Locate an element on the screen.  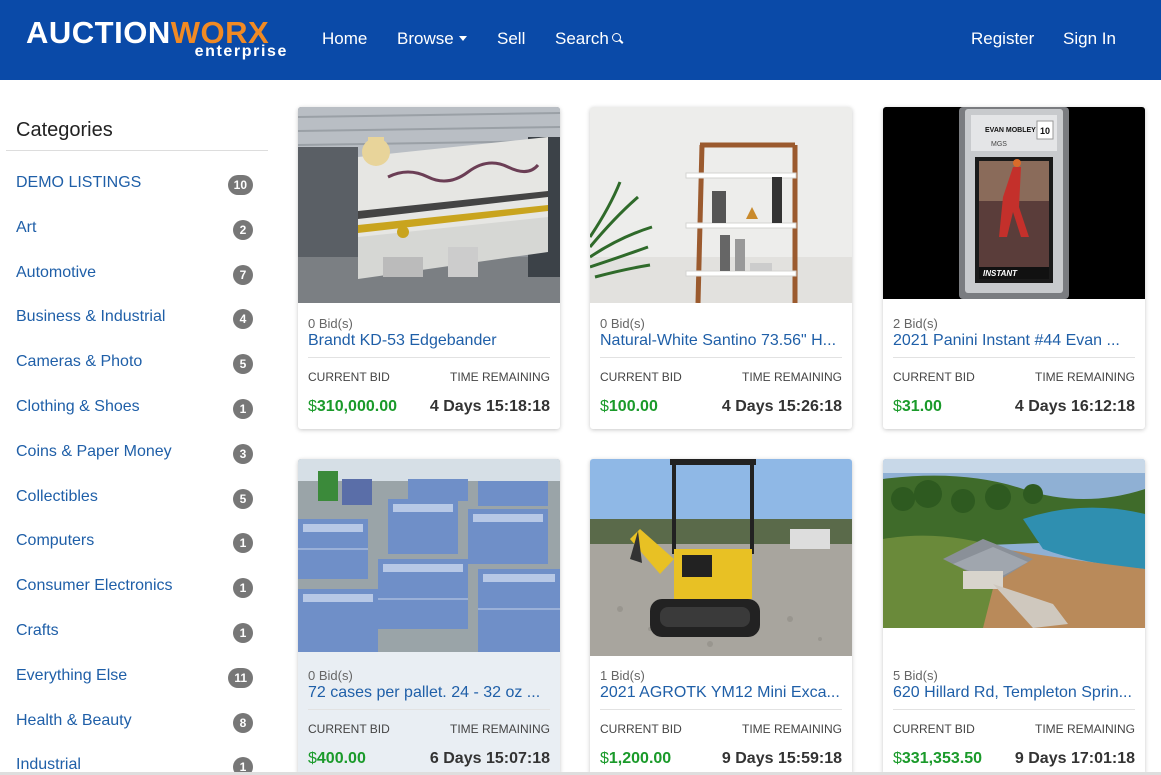
category-label: Clothing & Shoes is located at coordinates (78, 406).